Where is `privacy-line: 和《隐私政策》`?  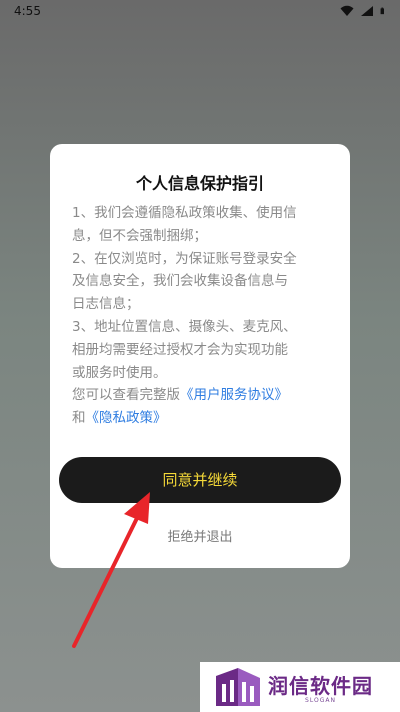 privacy-line: 和《隐私政策》 is located at coordinates (202, 418).